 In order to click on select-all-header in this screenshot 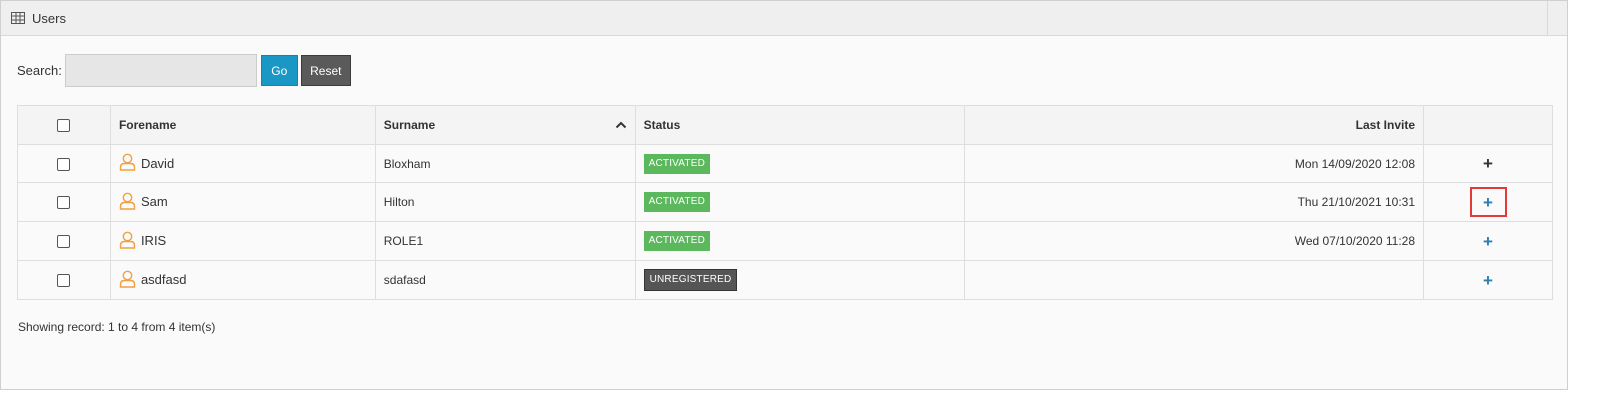, I will do `click(64, 125)`.